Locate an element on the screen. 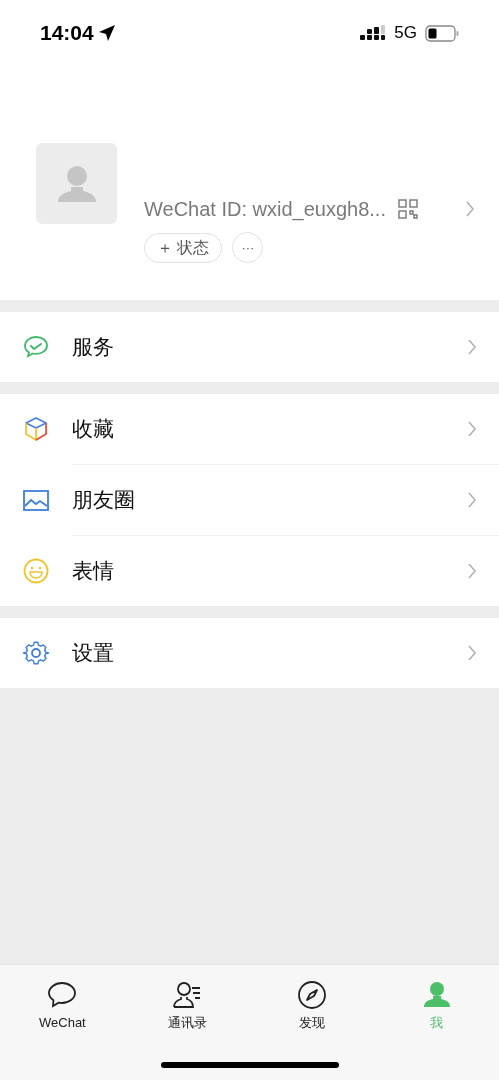 This screenshot has width=499, height=1080. tab-bar-item: 通讯录 is located at coordinates (187, 1009).